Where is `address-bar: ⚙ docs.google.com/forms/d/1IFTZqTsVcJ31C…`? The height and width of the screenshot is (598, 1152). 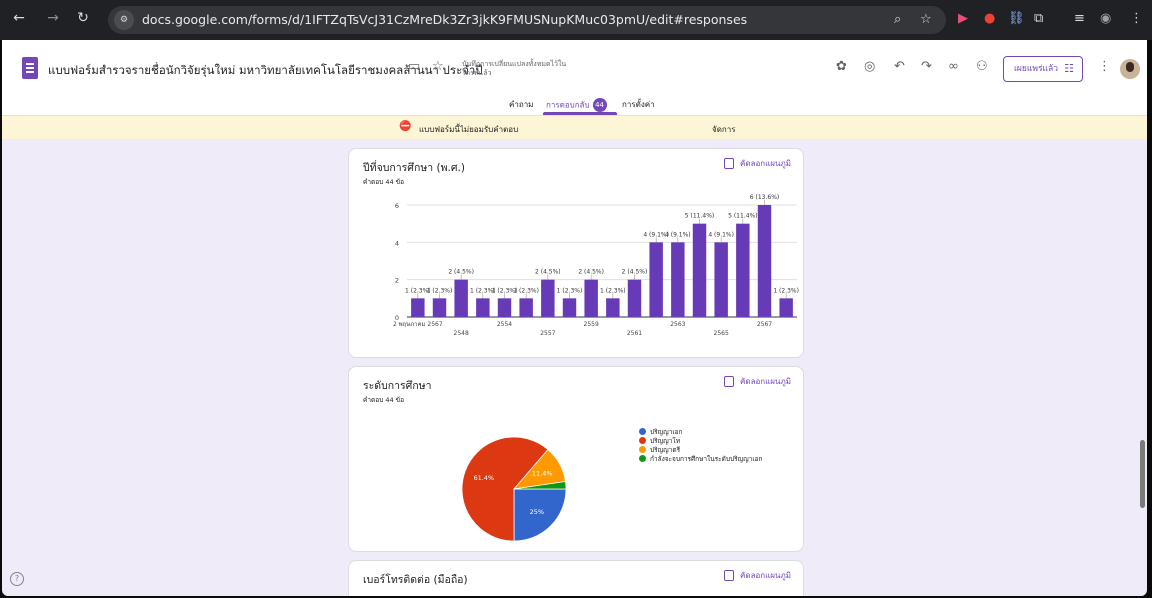
address-bar: ⚙ docs.google.com/forms/d/1IFTZqTsVcJ31C… is located at coordinates (527, 20).